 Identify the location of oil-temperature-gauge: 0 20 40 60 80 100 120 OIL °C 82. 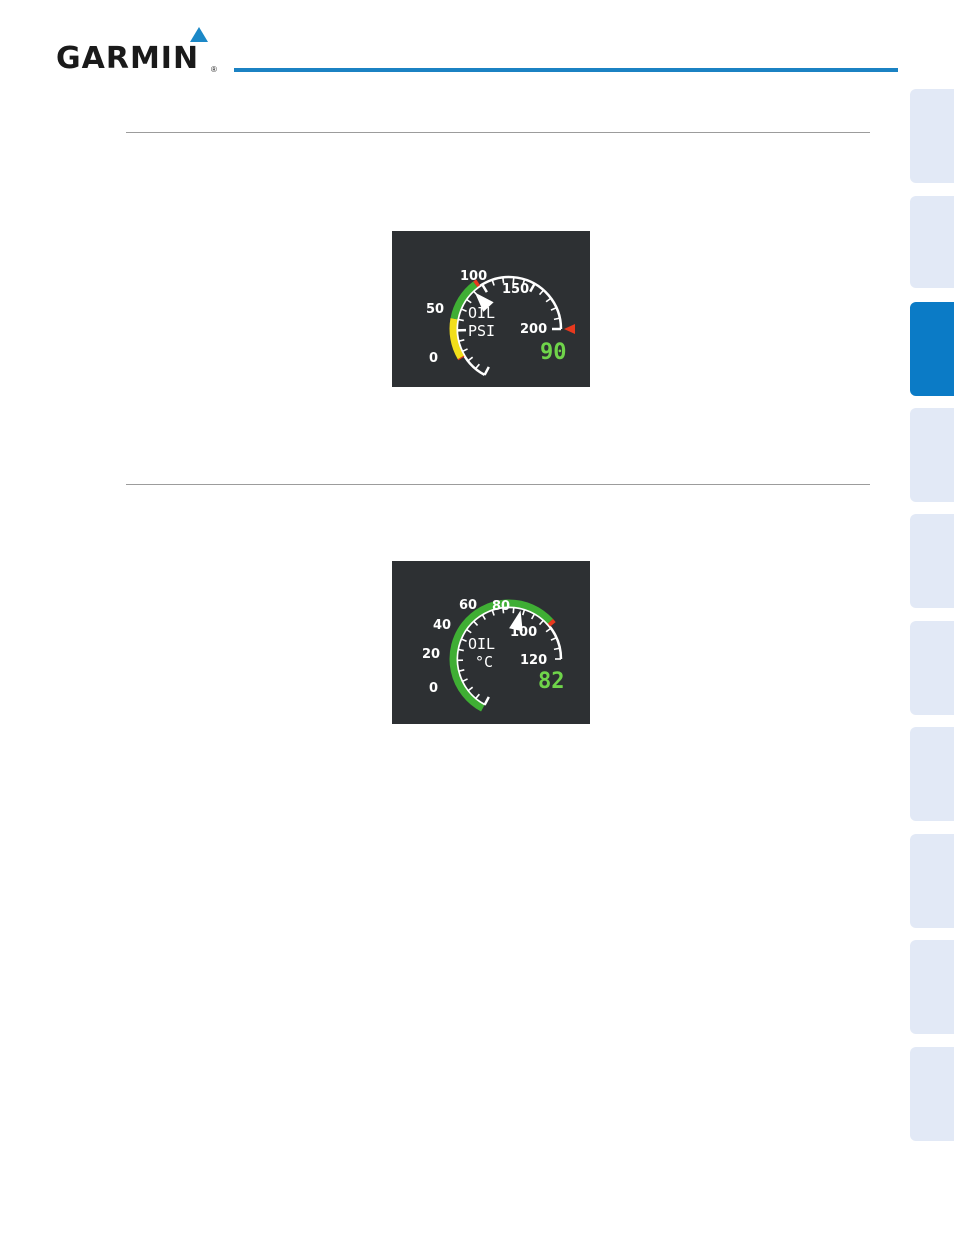
(491, 642).